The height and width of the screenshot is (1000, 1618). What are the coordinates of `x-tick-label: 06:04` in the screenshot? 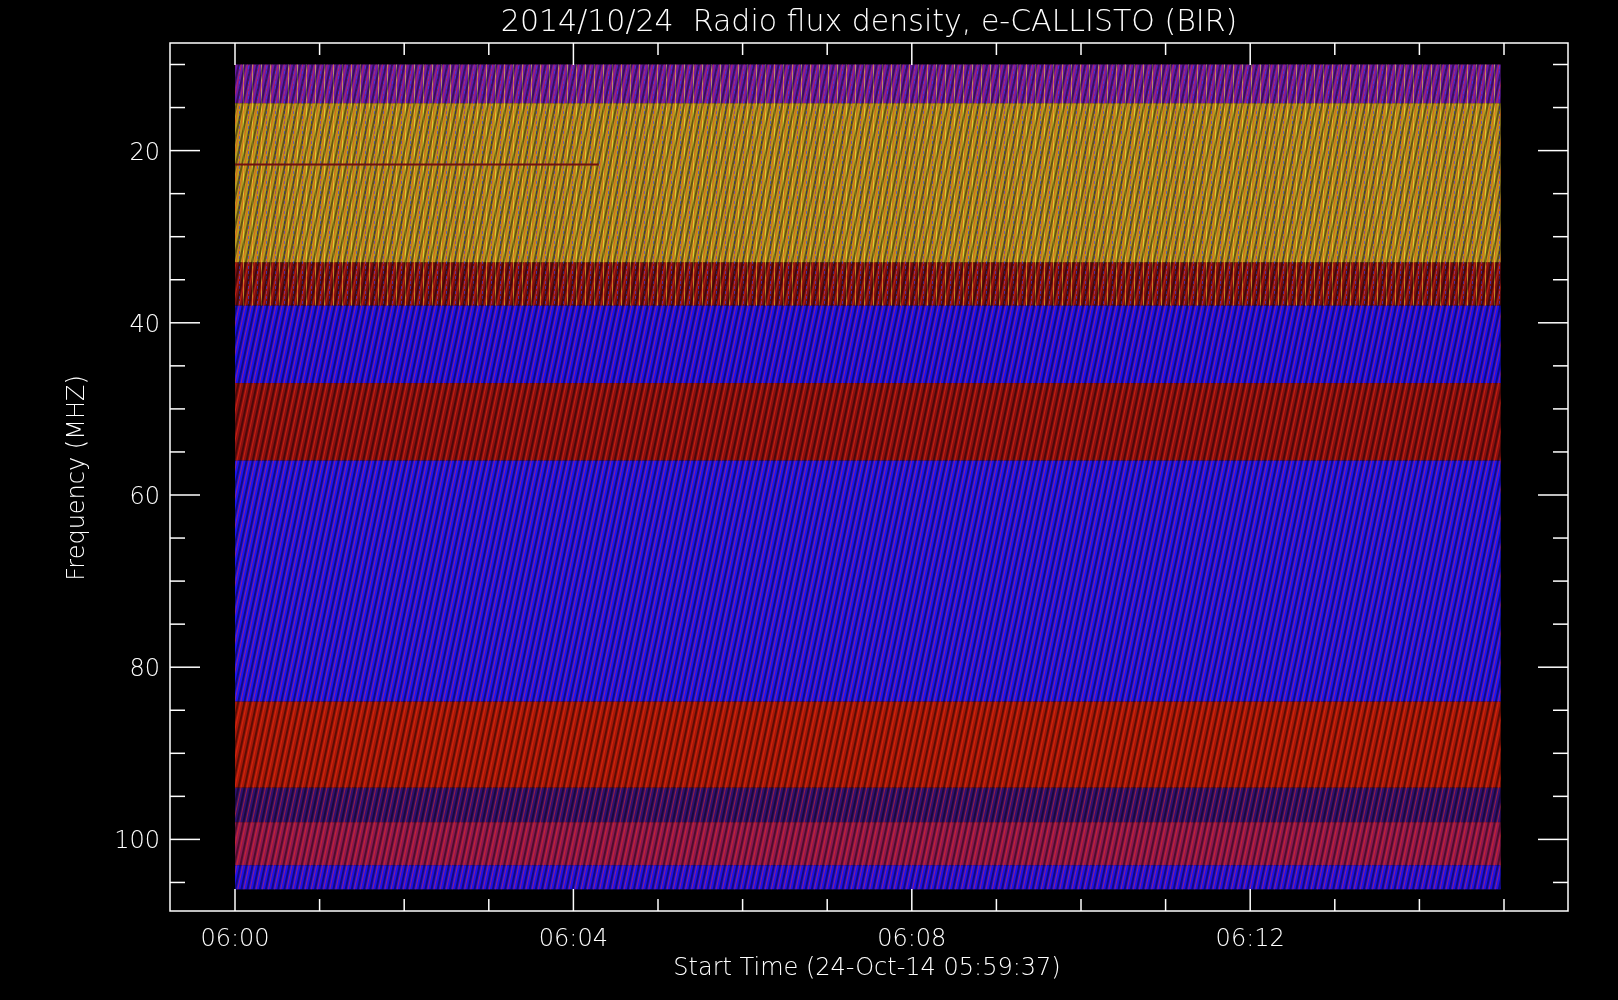 It's located at (573, 938).